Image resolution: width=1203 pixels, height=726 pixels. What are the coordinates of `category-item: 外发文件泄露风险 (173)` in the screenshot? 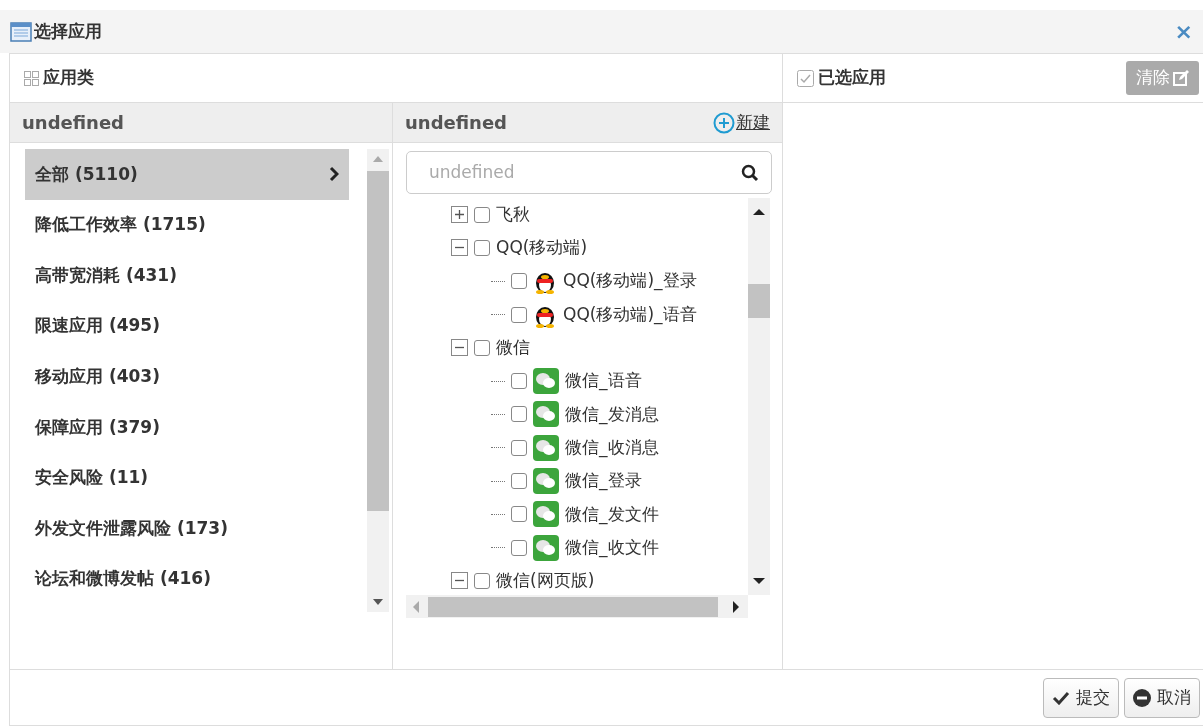 It's located at (187, 528).